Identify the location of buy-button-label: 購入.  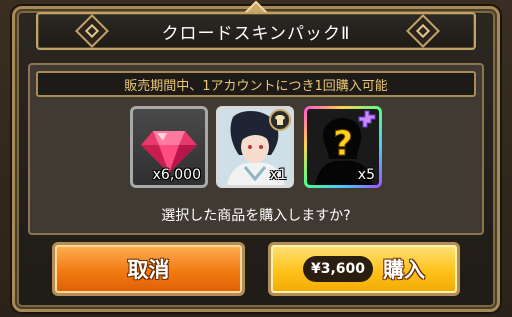
(404, 270).